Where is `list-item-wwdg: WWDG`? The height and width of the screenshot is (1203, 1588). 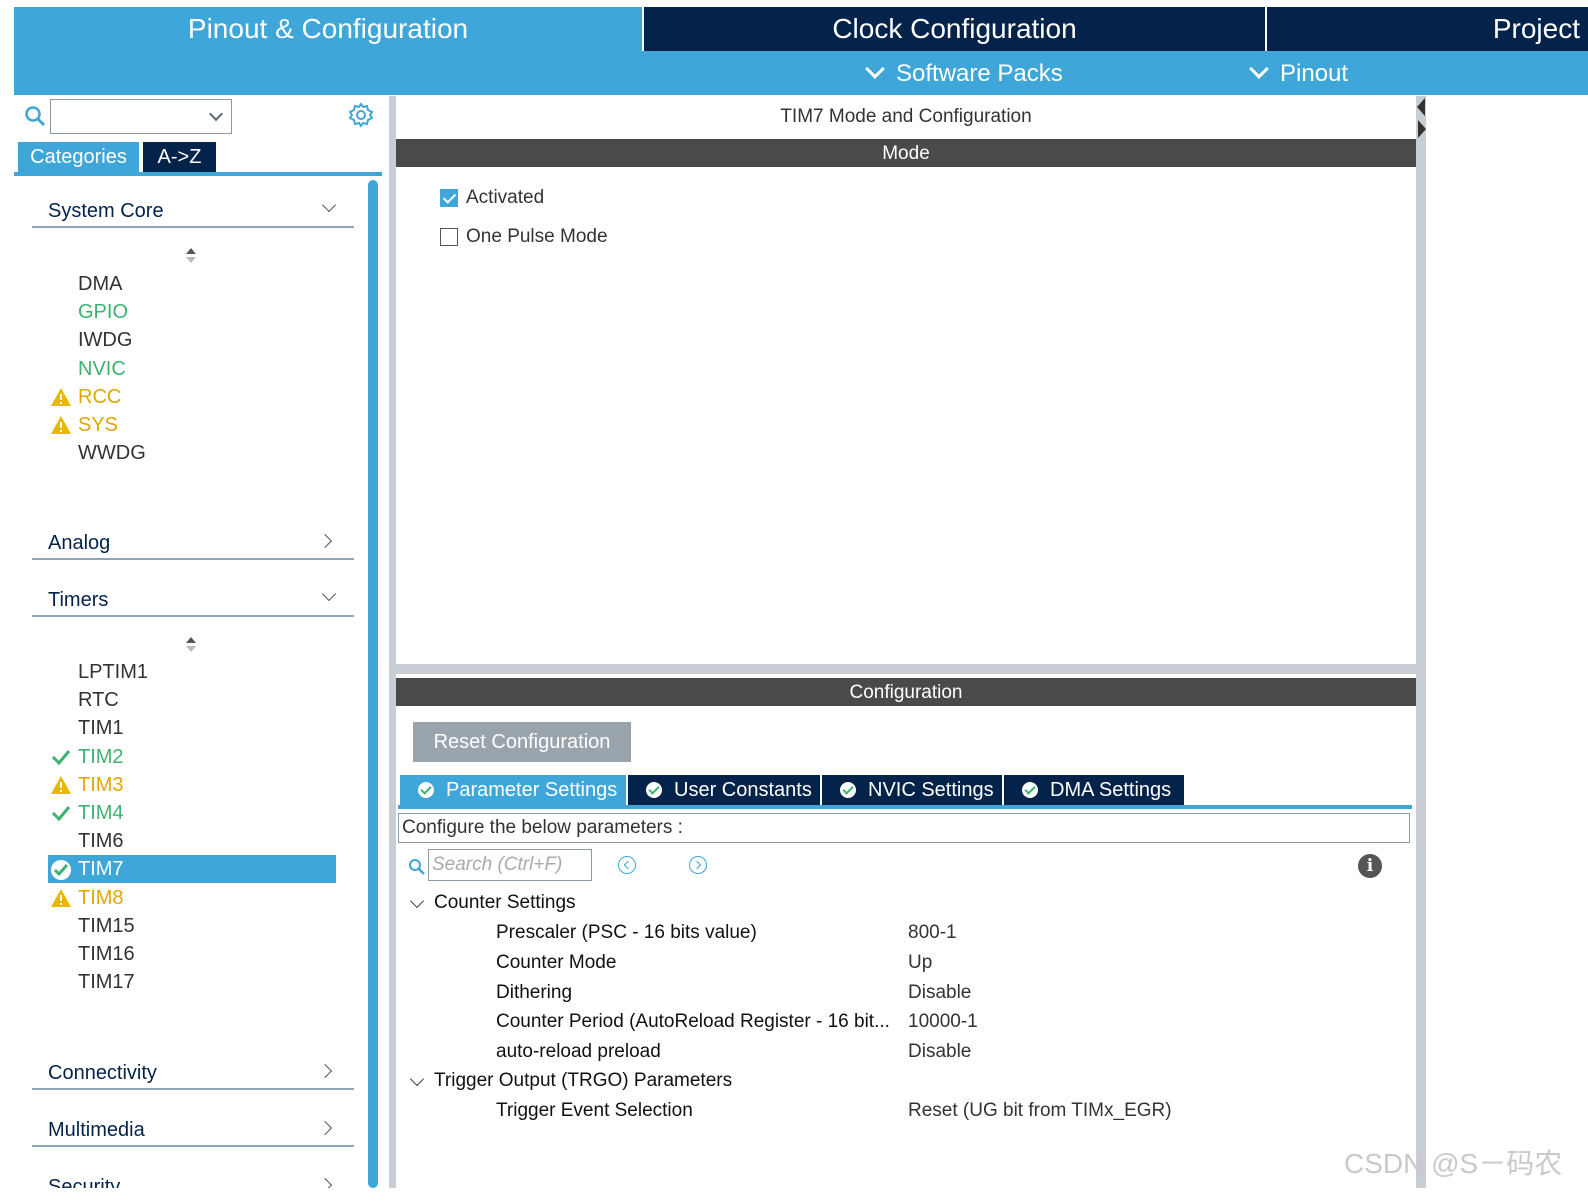 list-item-wwdg: WWDG is located at coordinates (192, 453).